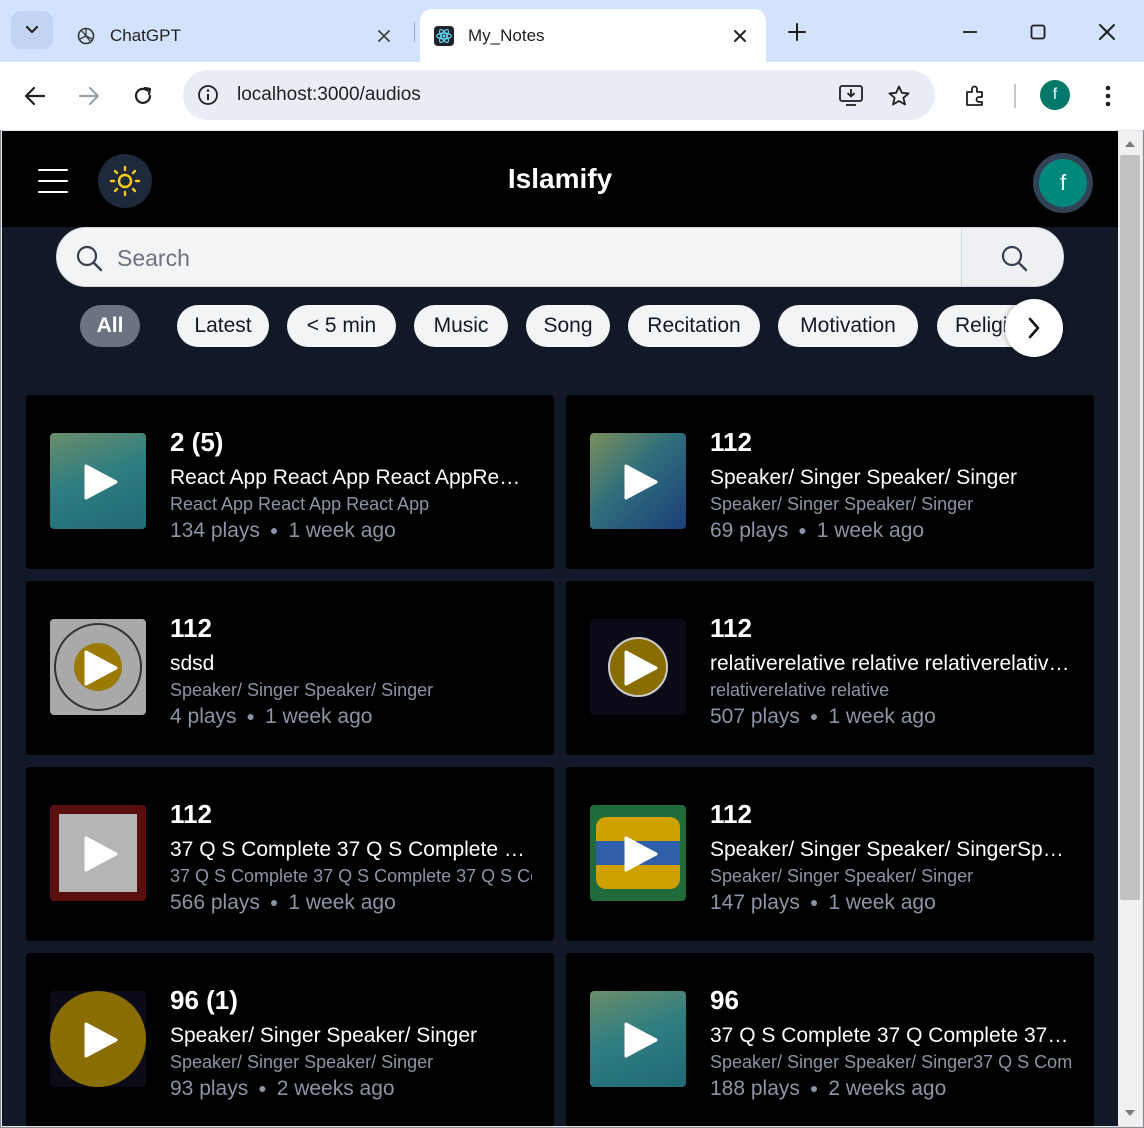 The height and width of the screenshot is (1128, 1144). What do you see at coordinates (329, 94) in the screenshot?
I see `url-text: localhost:3000/audios` at bounding box center [329, 94].